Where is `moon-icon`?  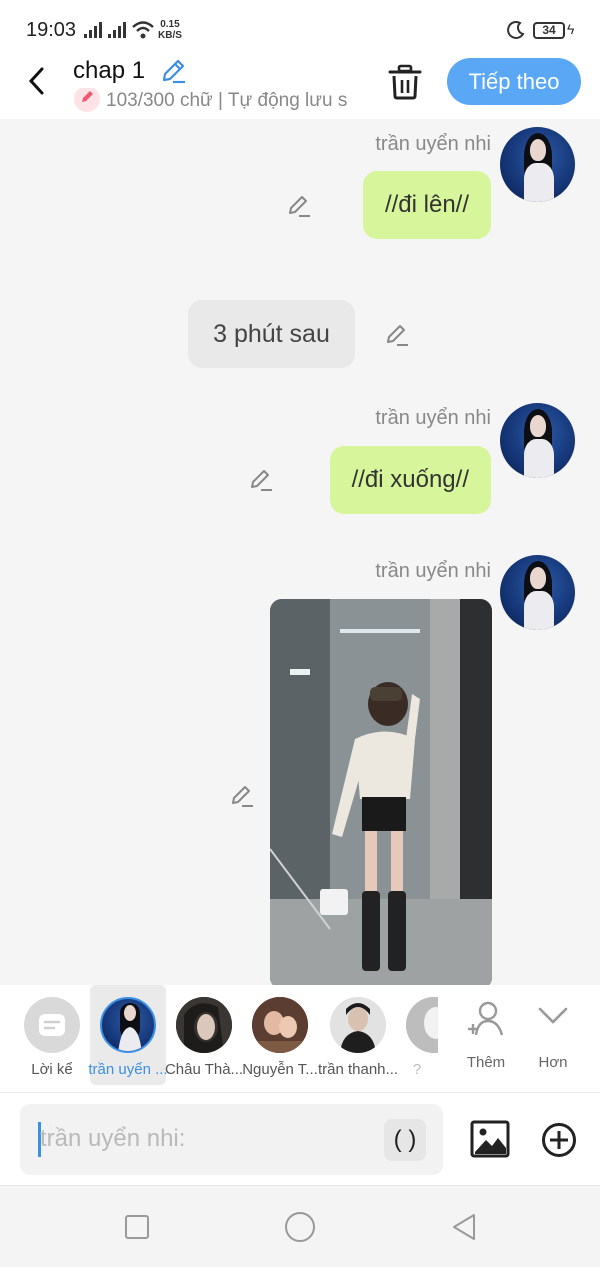 moon-icon is located at coordinates (516, 30).